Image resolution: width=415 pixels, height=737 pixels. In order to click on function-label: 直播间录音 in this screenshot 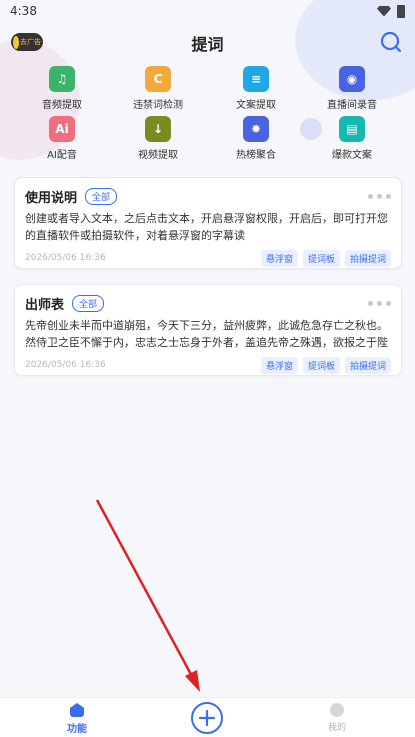, I will do `click(352, 105)`.